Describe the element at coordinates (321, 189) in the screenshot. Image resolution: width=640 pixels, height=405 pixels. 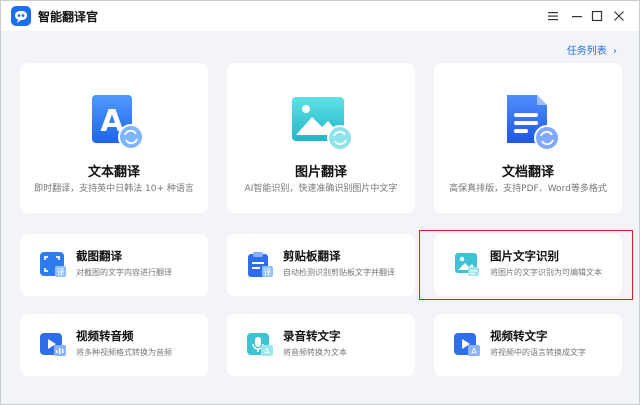
I see `card-desc: AI智能识别，快速准确识别图片中文字` at that location.